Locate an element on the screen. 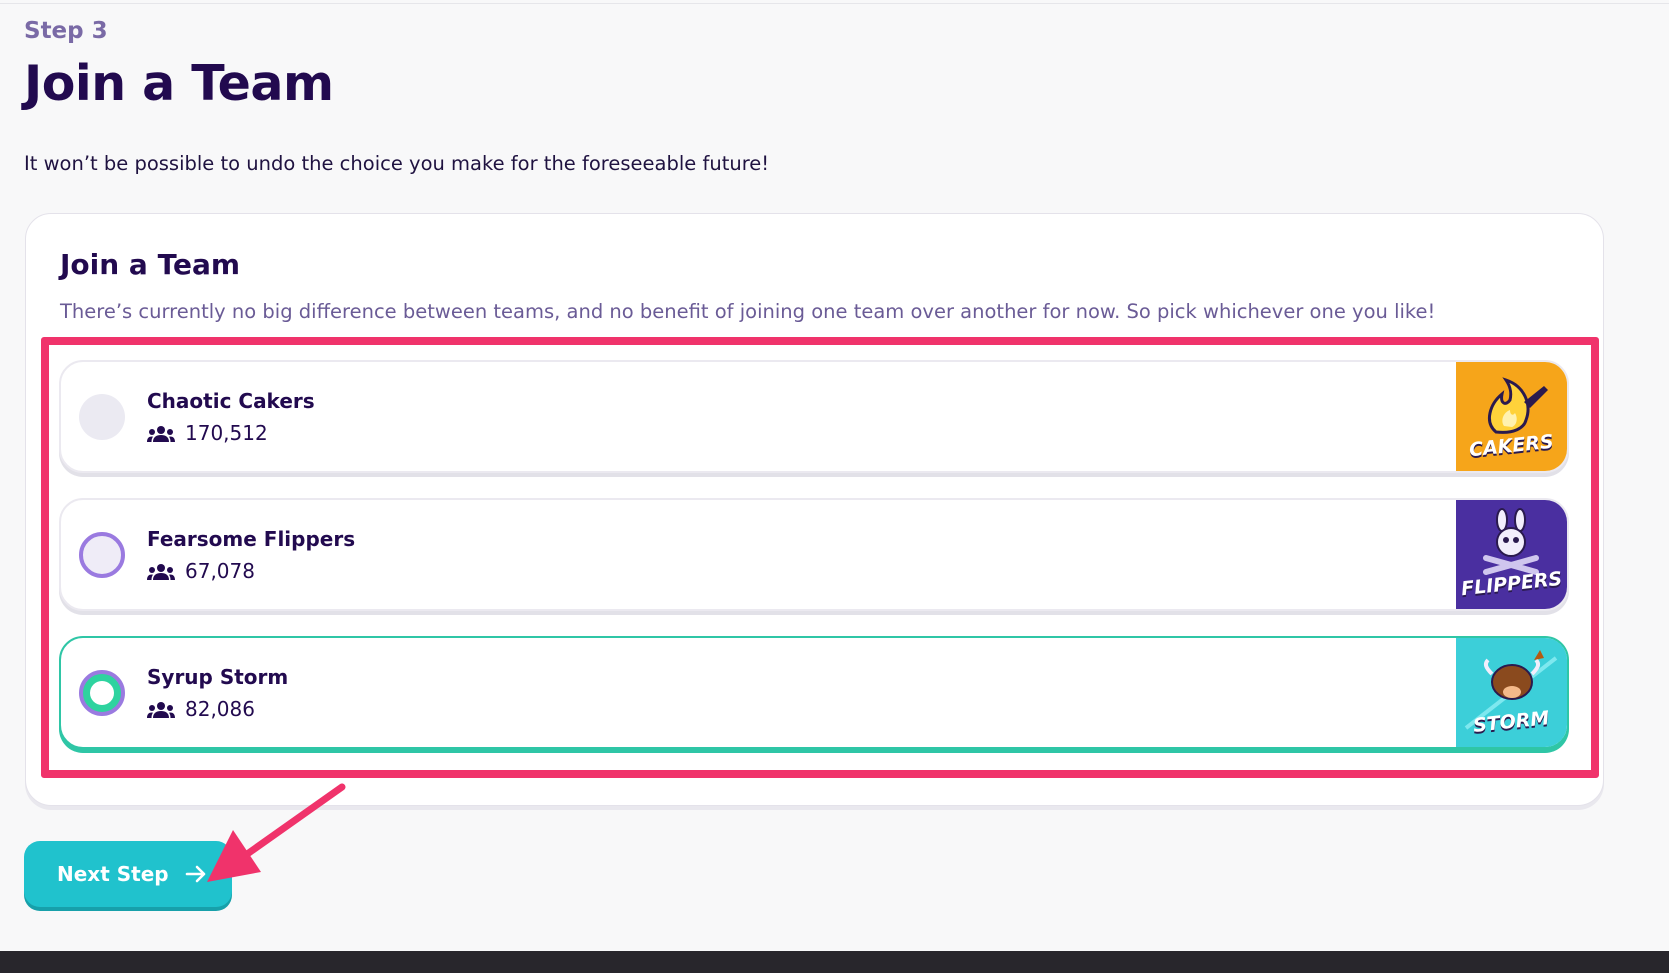 Image resolution: width=1669 pixels, height=973 pixels. team-name: Chaotic Cakers is located at coordinates (231, 401).